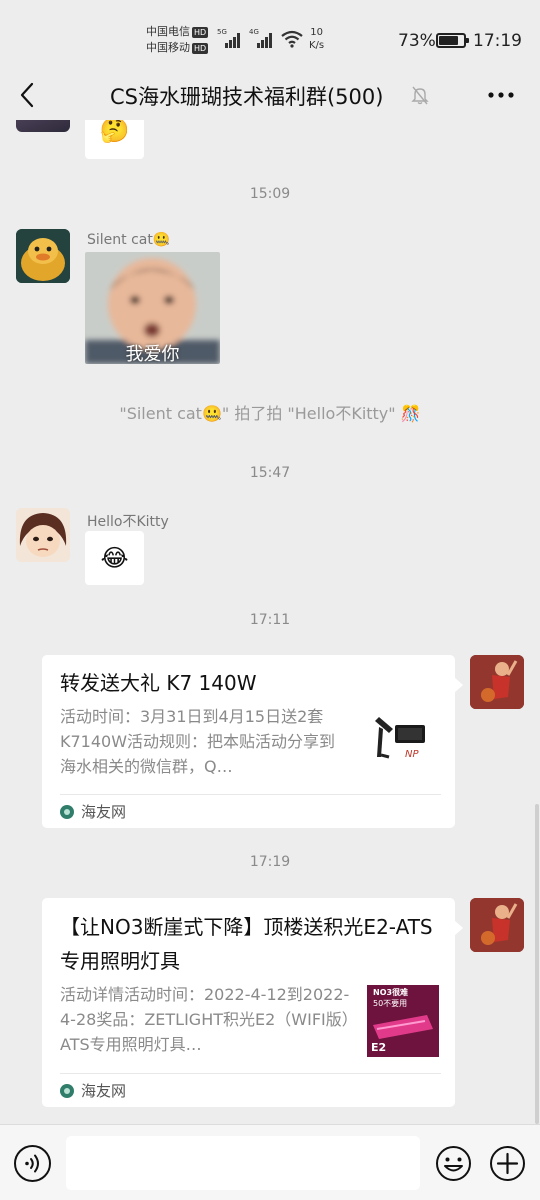  Describe the element at coordinates (158, 683) in the screenshot. I see `card-title: 转发送大礼 K7 140W` at that location.